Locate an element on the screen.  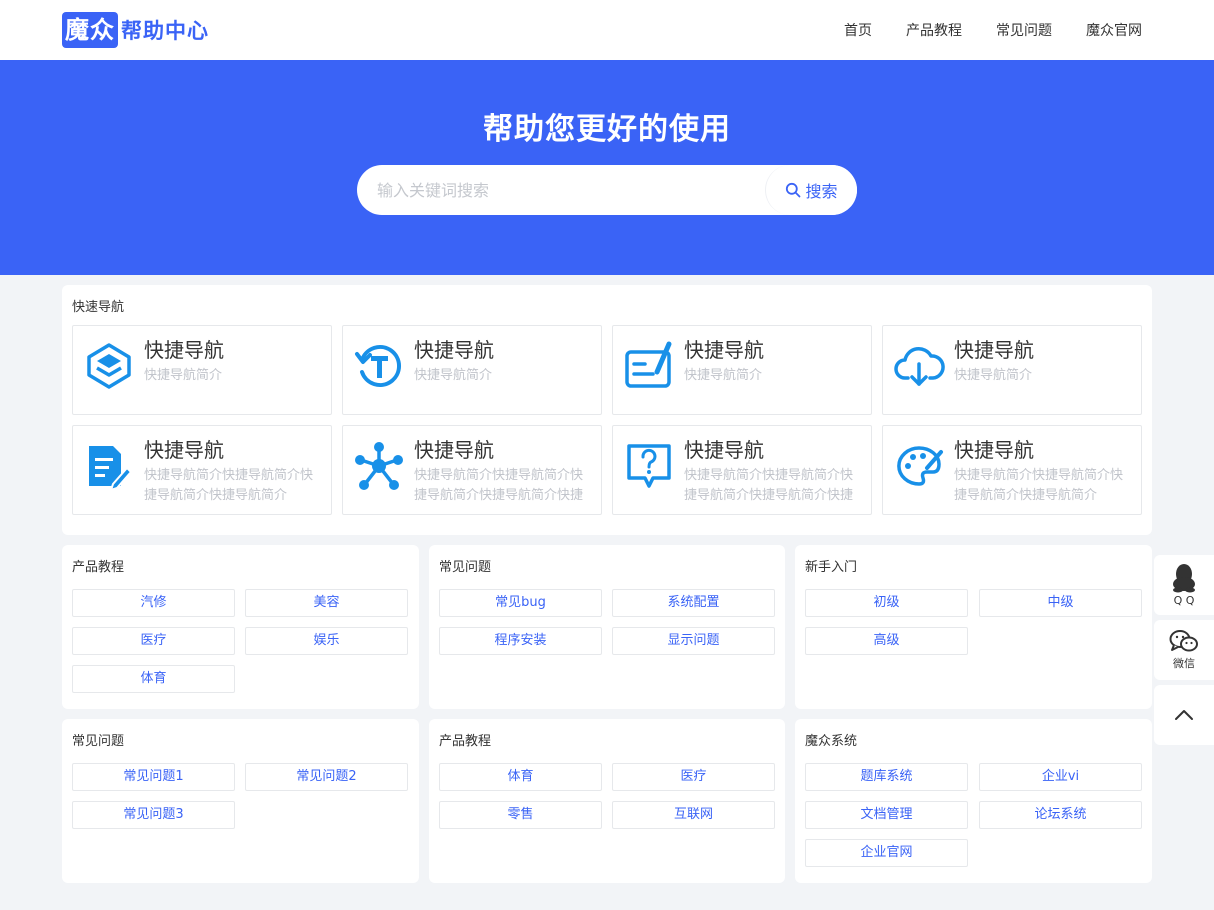
header: 魔众 帮助中心 首页 产品教程 常见问题 魔众官网 is located at coordinates (607, 30).